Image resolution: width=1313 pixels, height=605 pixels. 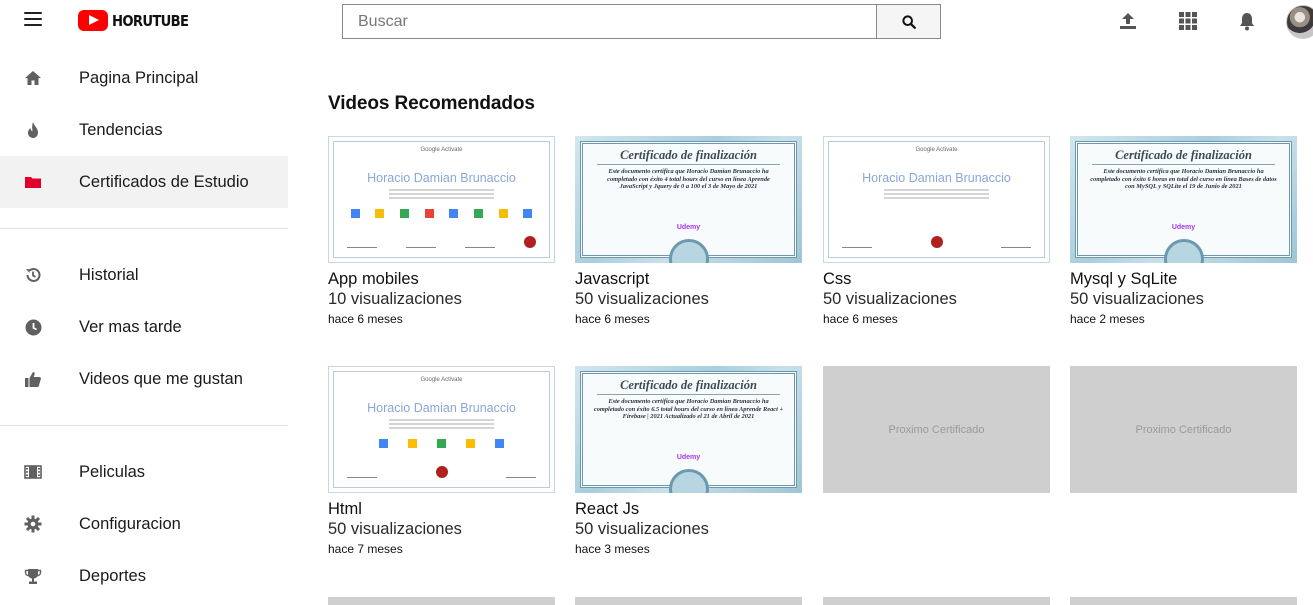 I want to click on sidebar-item-label: Tendencias, so click(x=121, y=129).